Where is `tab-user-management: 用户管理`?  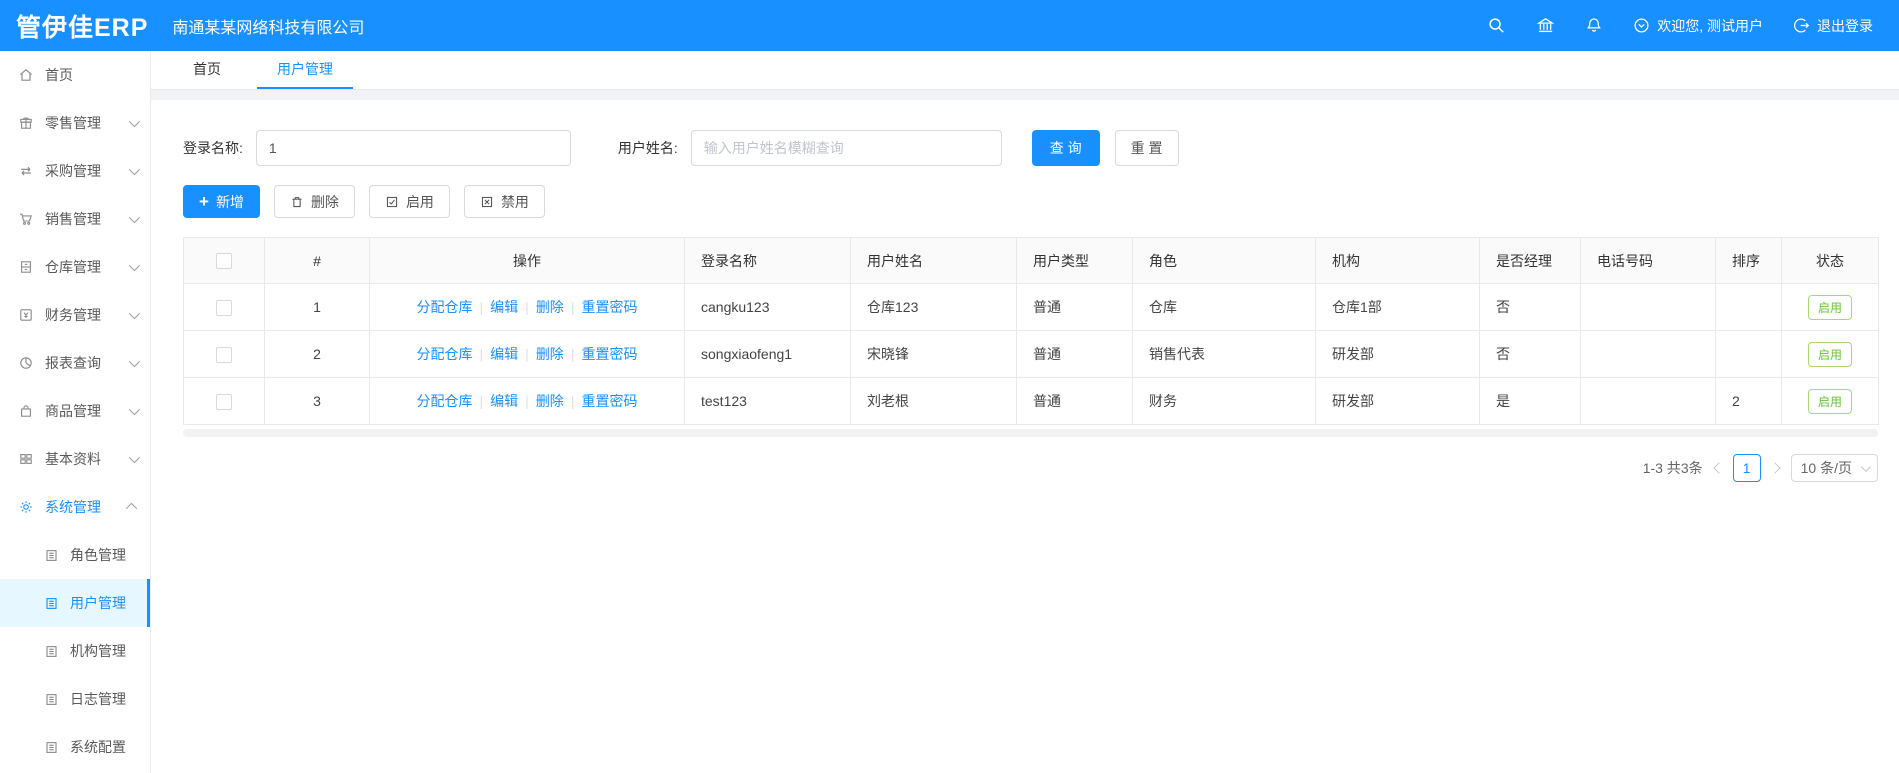 tab-user-management: 用户管理 is located at coordinates (305, 70).